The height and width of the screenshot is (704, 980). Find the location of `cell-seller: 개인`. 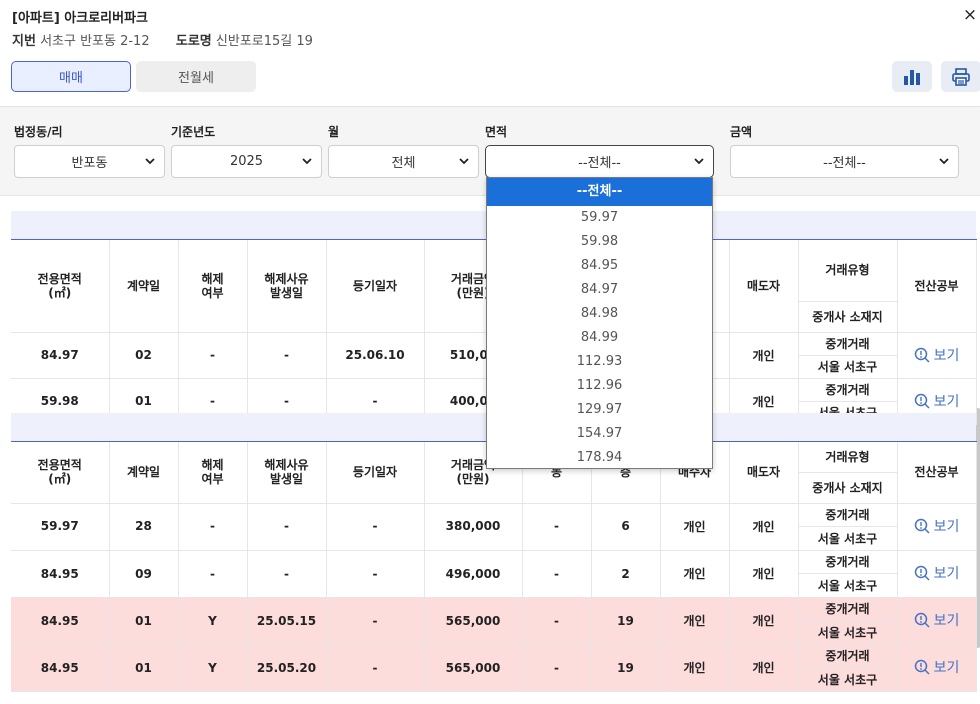

cell-seller: 개인 is located at coordinates (764, 574).